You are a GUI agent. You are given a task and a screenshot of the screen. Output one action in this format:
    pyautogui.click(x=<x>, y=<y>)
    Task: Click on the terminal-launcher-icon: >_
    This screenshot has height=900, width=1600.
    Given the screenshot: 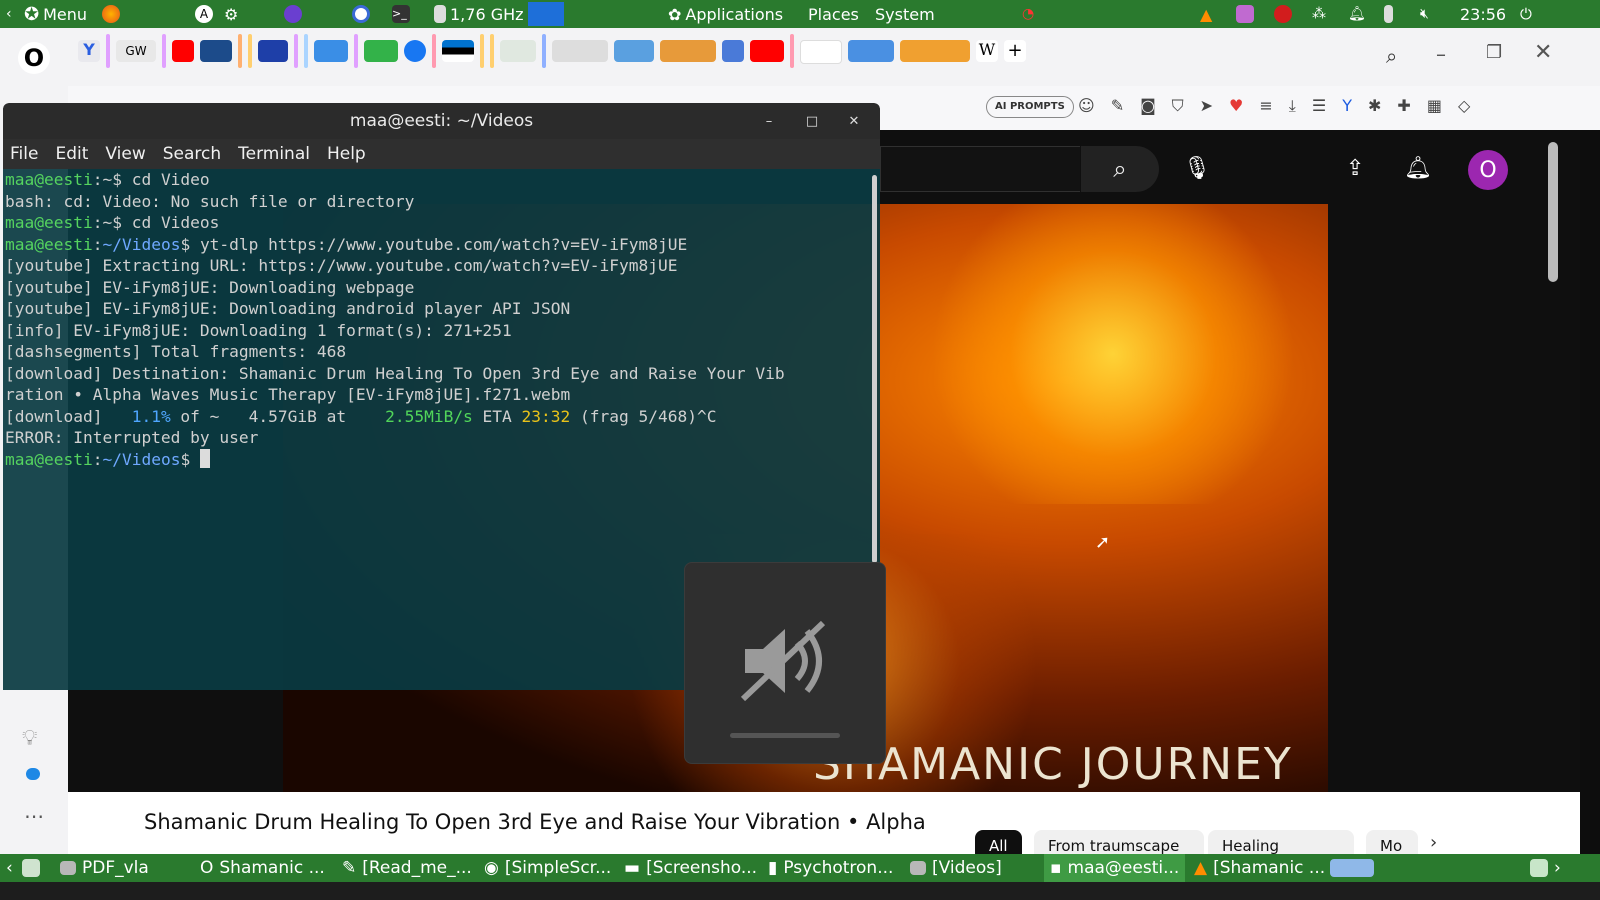 What is the action you would take?
    pyautogui.click(x=401, y=14)
    